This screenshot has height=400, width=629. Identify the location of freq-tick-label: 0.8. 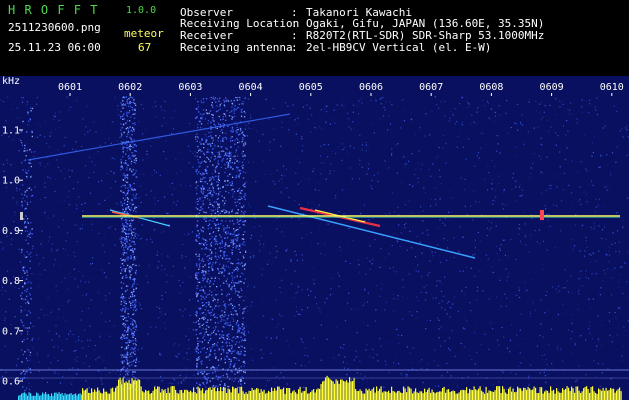
(11, 281).